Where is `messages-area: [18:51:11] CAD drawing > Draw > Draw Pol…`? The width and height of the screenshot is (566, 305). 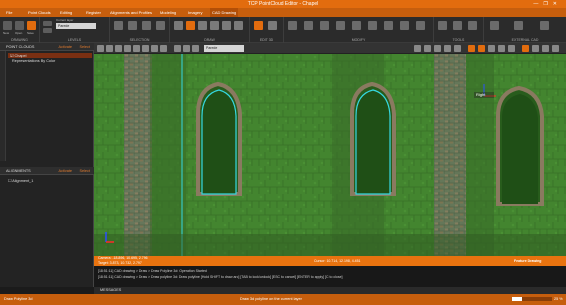
messages-area: [18:51:11] CAD drawing > Draw > Draw Pol… is located at coordinates (330, 276).